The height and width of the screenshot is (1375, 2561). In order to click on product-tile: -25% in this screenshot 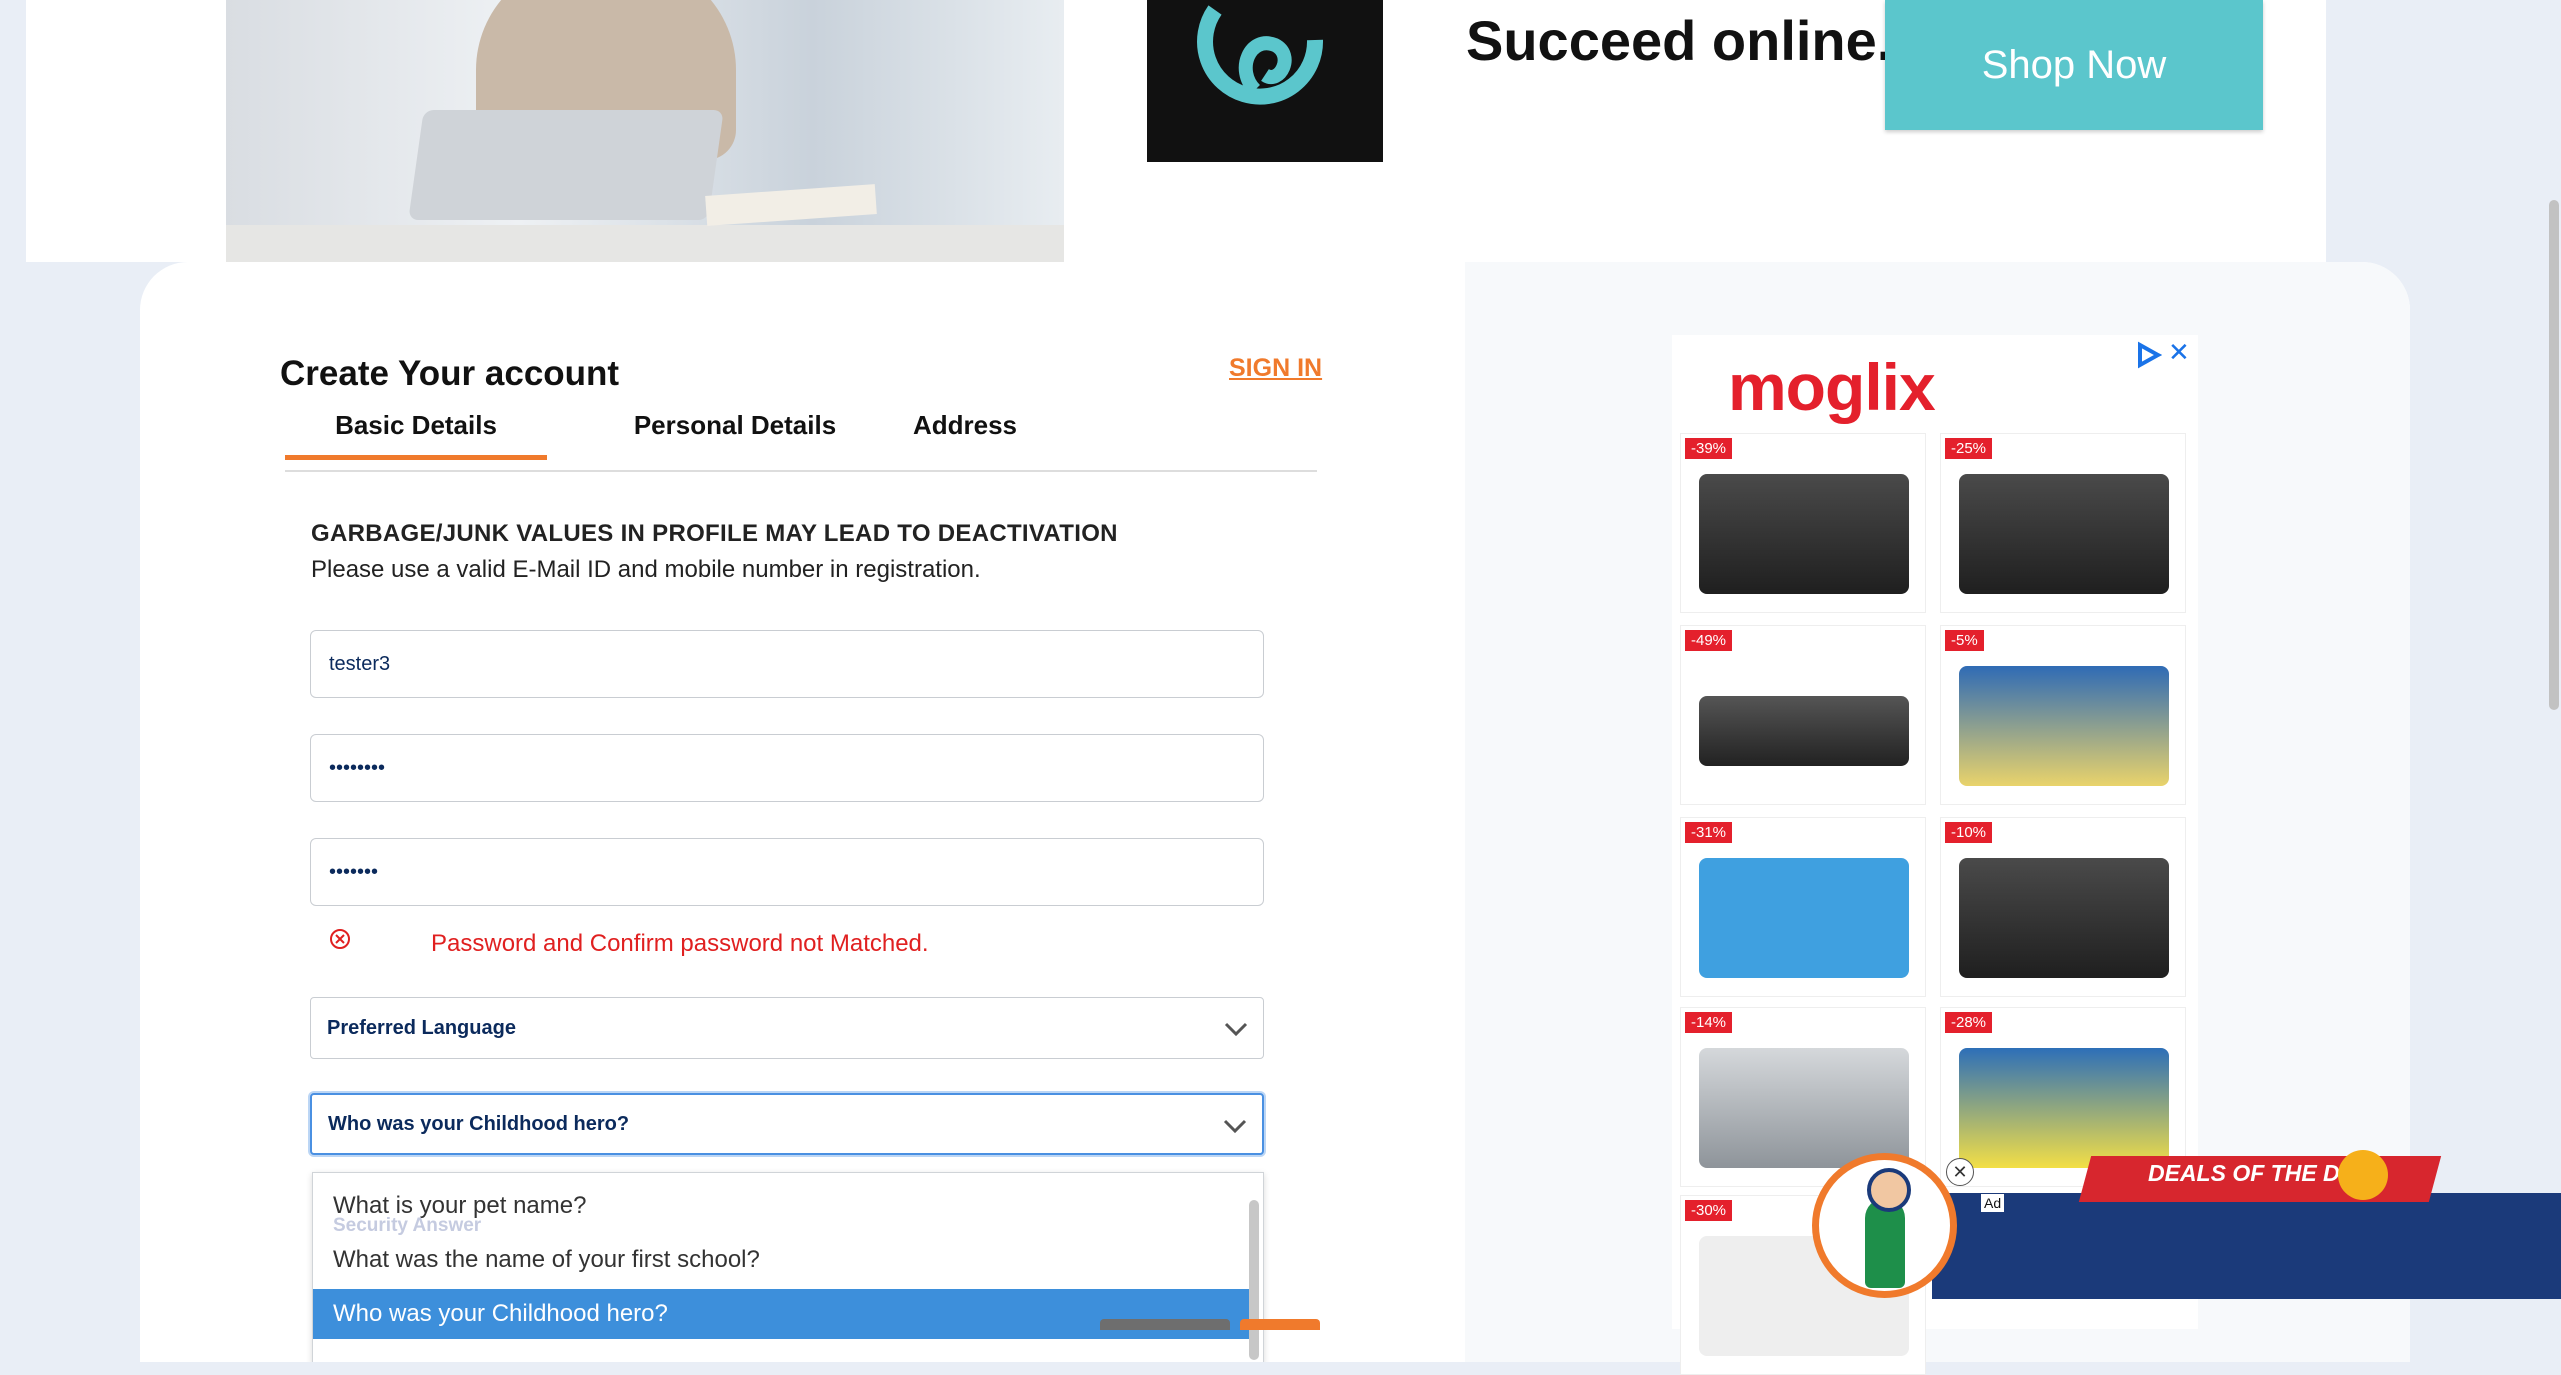, I will do `click(2063, 523)`.